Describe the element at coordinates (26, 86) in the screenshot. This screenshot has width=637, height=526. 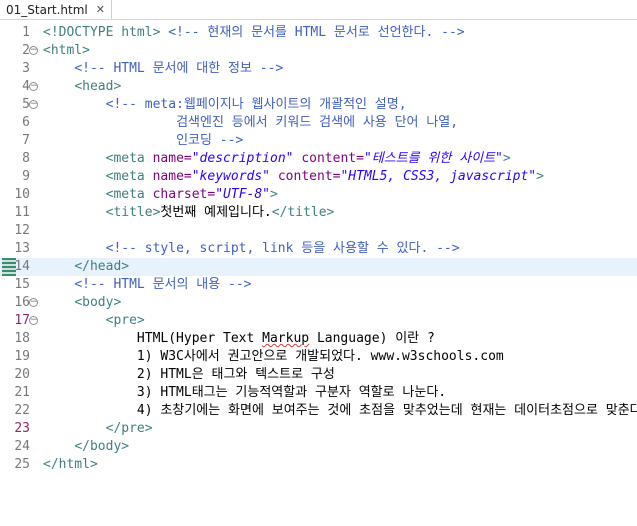
I see `line-number: 4` at that location.